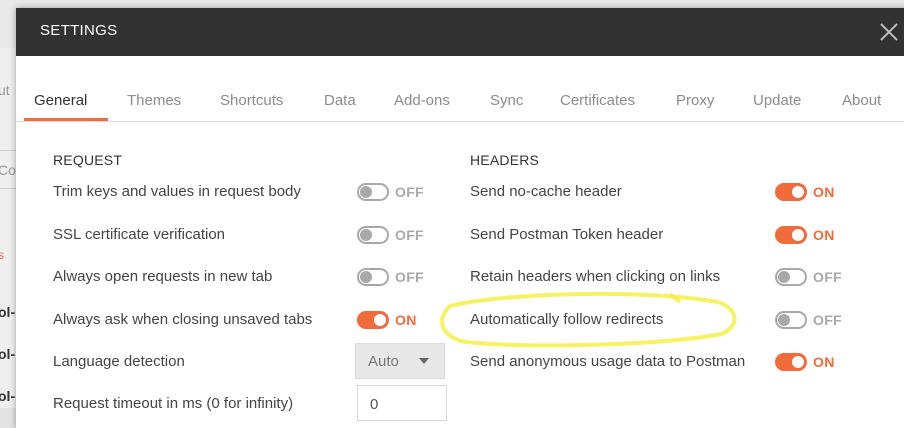  Describe the element at coordinates (183, 319) in the screenshot. I see `setting-label: Always ask when closing unsaved tabs` at that location.